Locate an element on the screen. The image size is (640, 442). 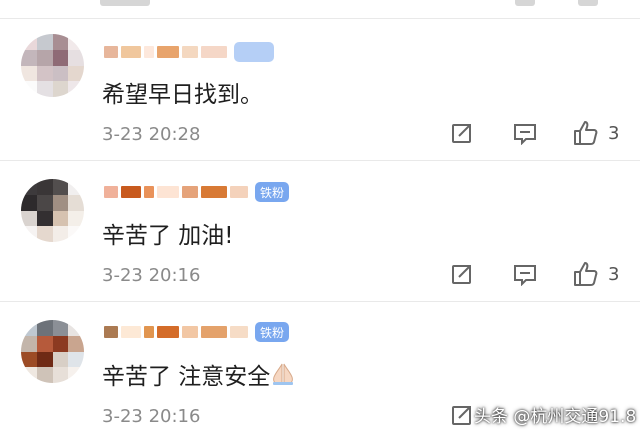
comment-text: 辛苦了 加油! is located at coordinates (168, 236).